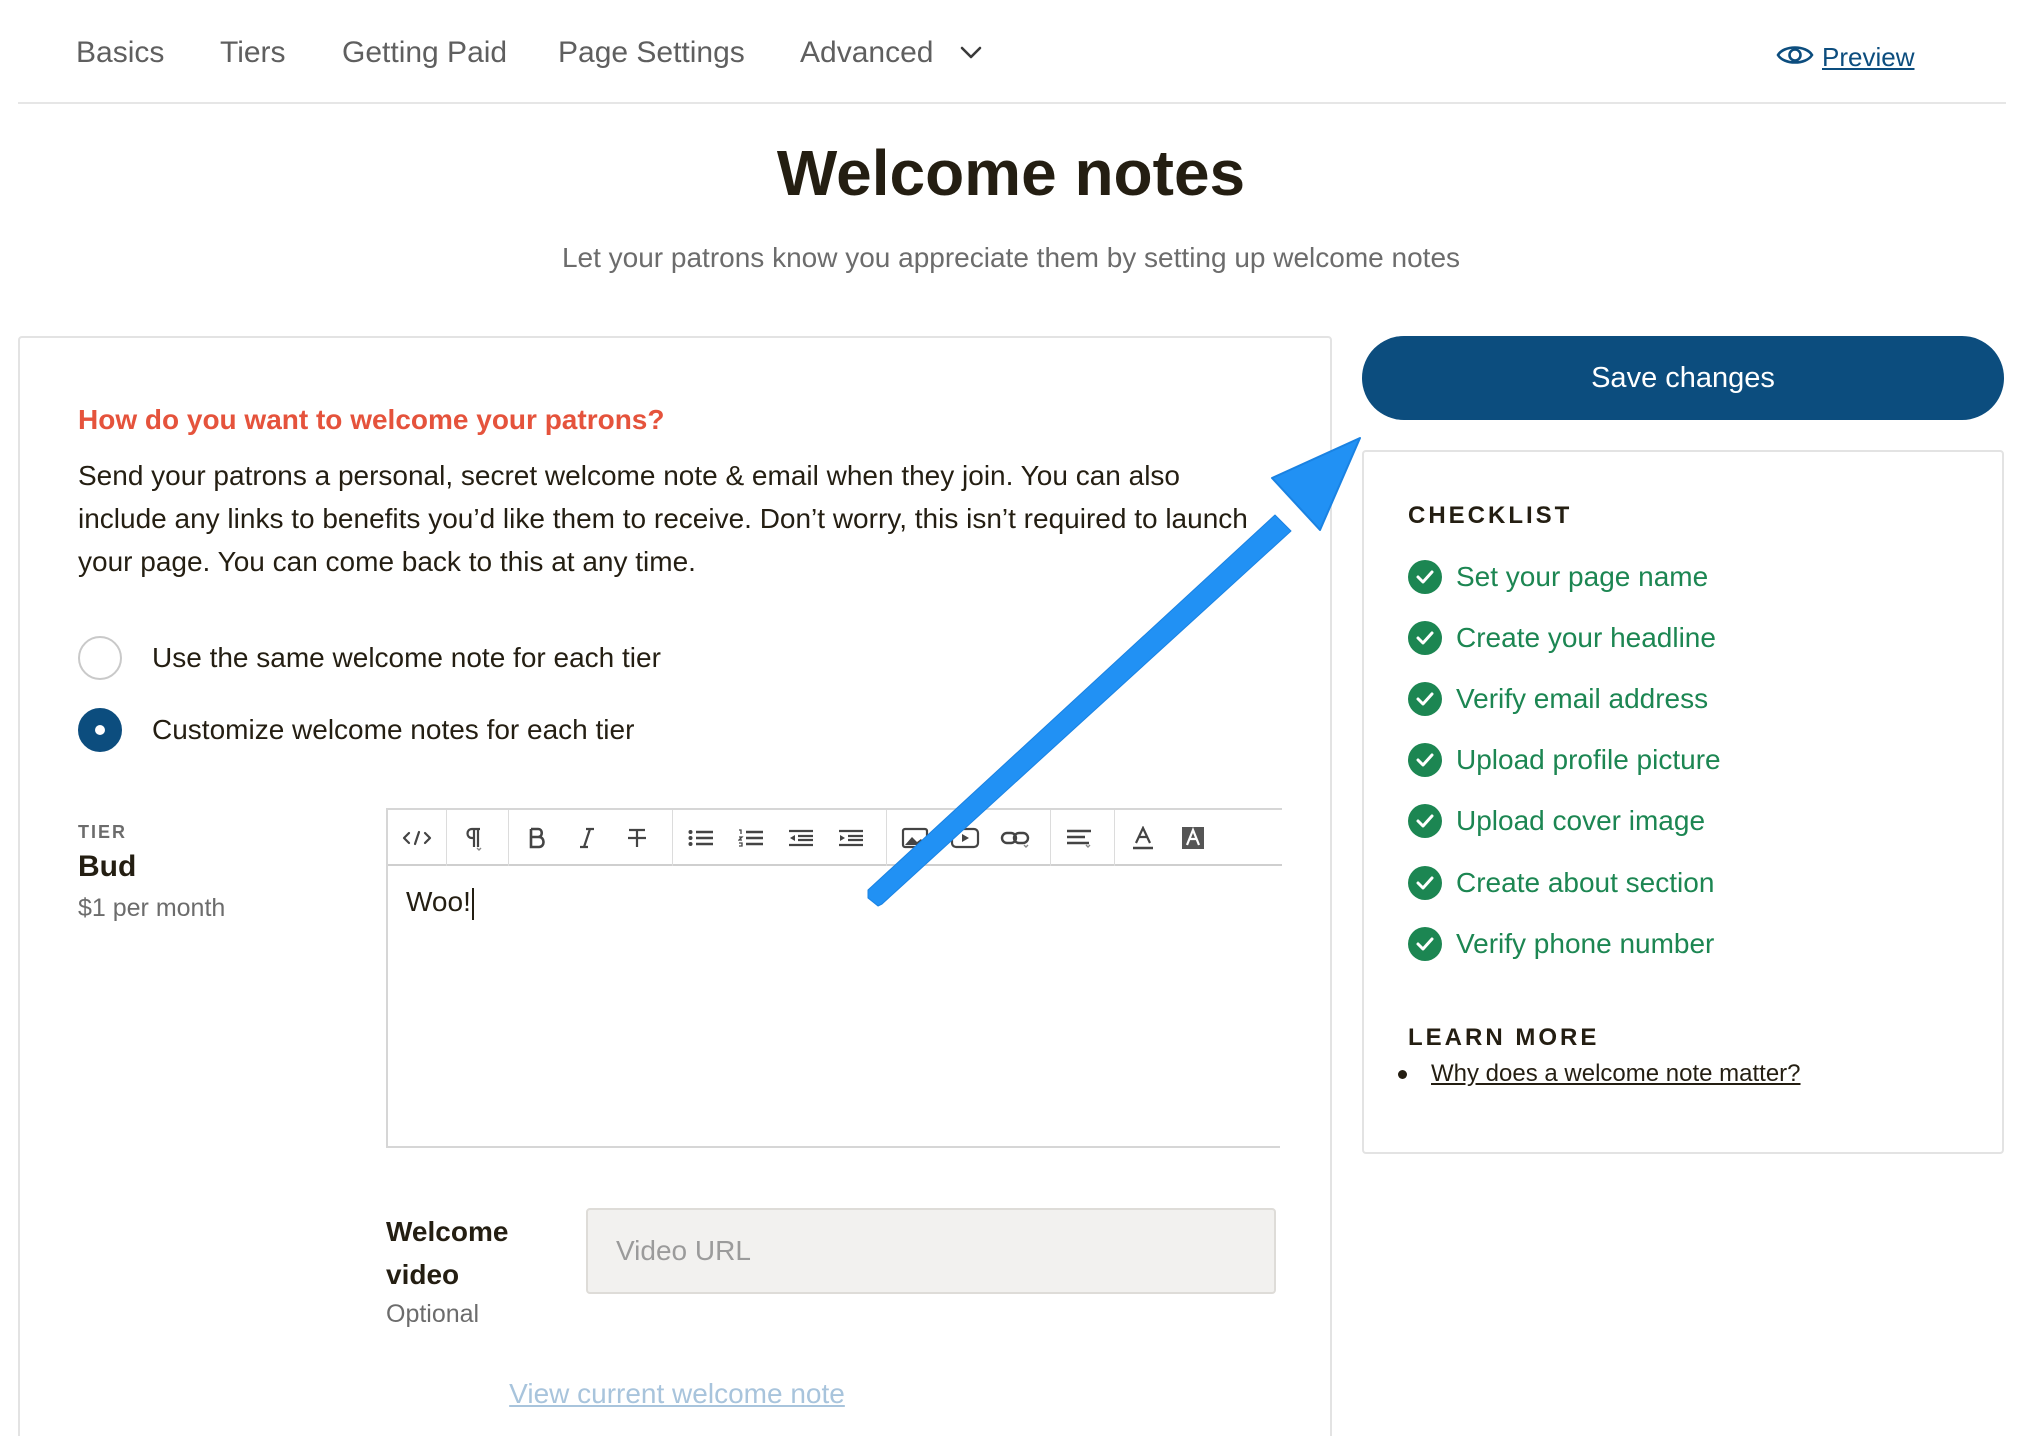  What do you see at coordinates (1490, 515) in the screenshot?
I see `checklist-title: CHECKLIST` at bounding box center [1490, 515].